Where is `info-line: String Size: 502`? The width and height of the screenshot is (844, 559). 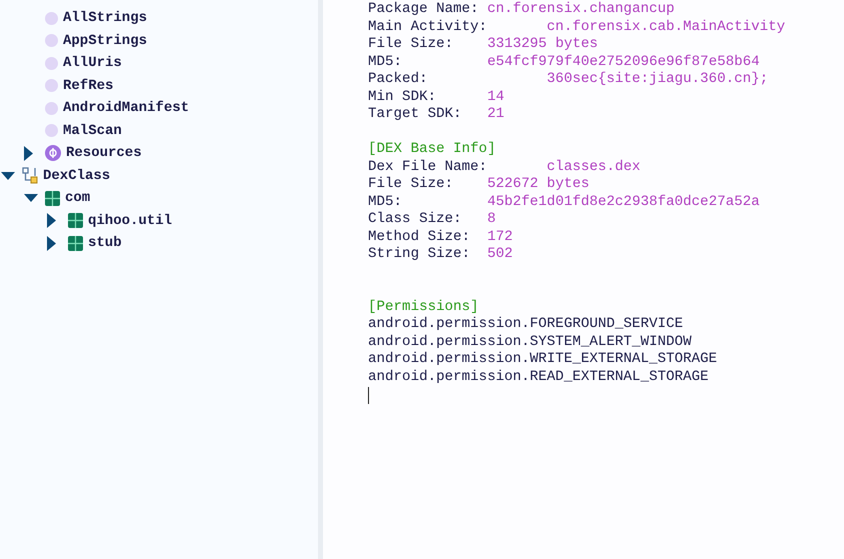 info-line: String Size: 502 is located at coordinates (440, 255).